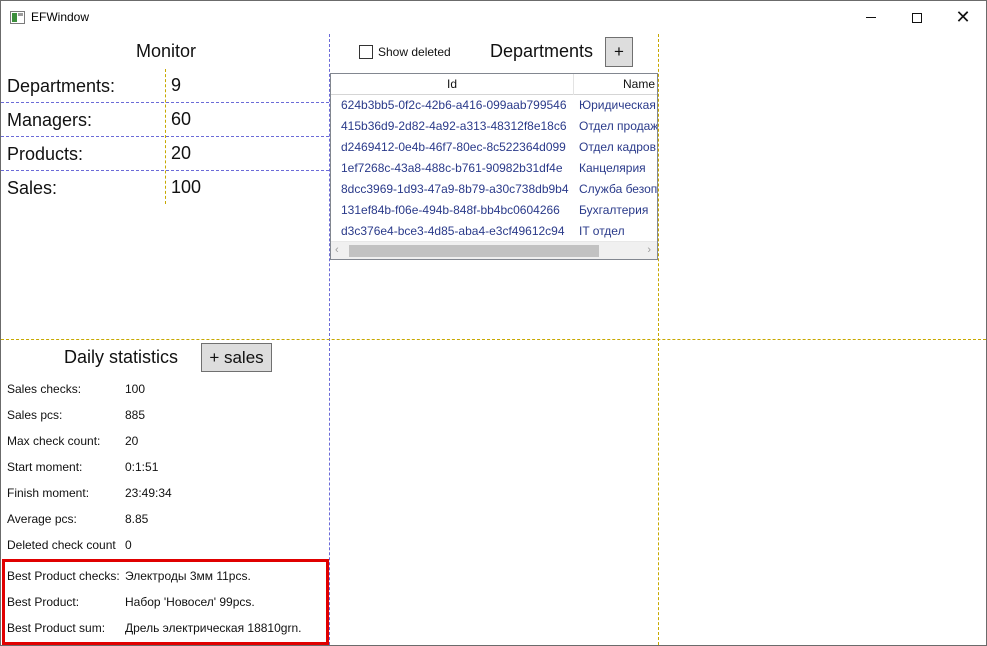  Describe the element at coordinates (474, 251) in the screenshot. I see `scrollbar-thumb` at that location.